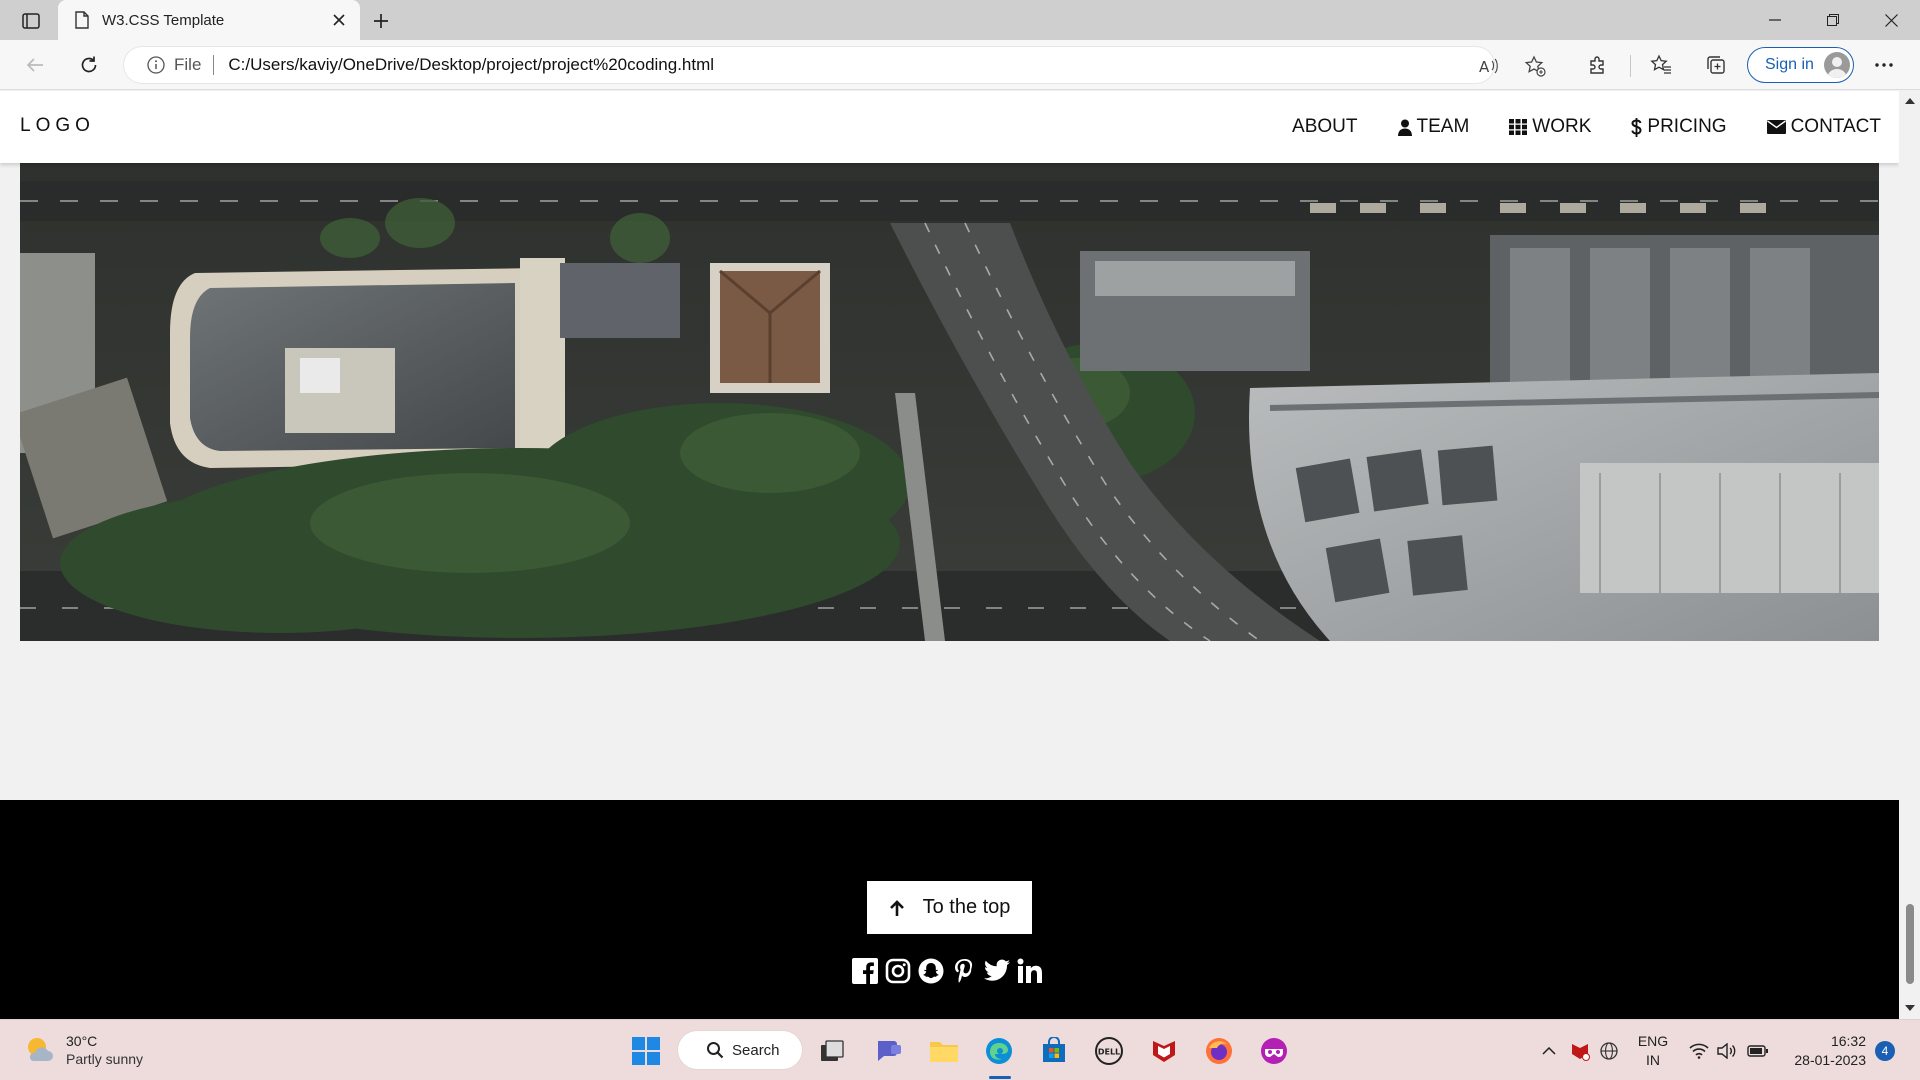 The height and width of the screenshot is (1080, 1920). I want to click on instagram-icon, so click(898, 971).